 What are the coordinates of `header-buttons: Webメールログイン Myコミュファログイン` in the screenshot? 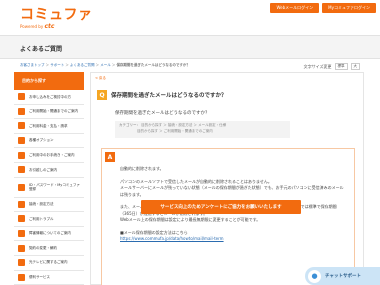 It's located at (323, 8).